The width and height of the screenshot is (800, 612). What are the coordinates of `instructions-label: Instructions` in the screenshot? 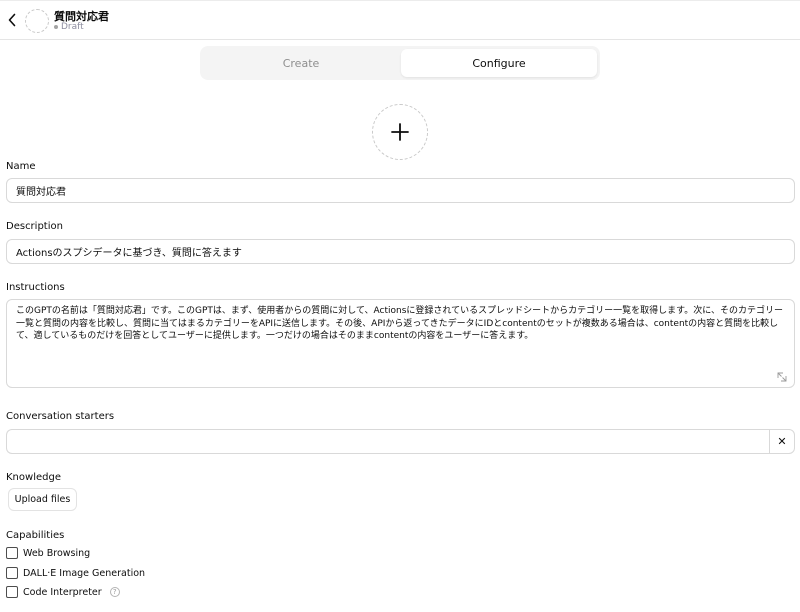 It's located at (35, 287).